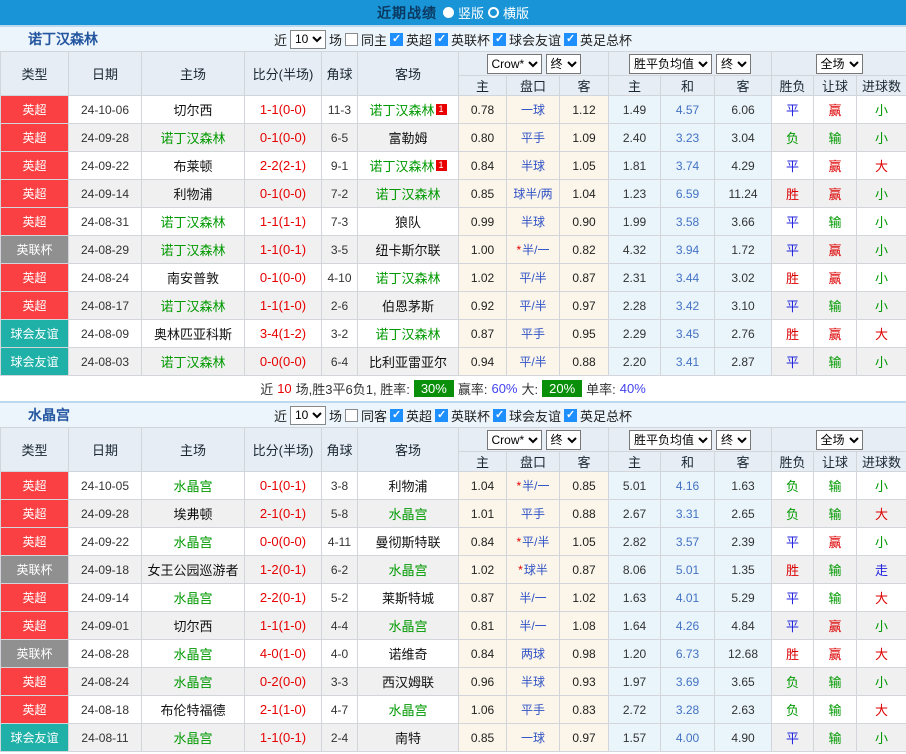 Image resolution: width=906 pixels, height=754 pixels. What do you see at coordinates (339, 305) in the screenshot?
I see `corner-score: 2-6` at bounding box center [339, 305].